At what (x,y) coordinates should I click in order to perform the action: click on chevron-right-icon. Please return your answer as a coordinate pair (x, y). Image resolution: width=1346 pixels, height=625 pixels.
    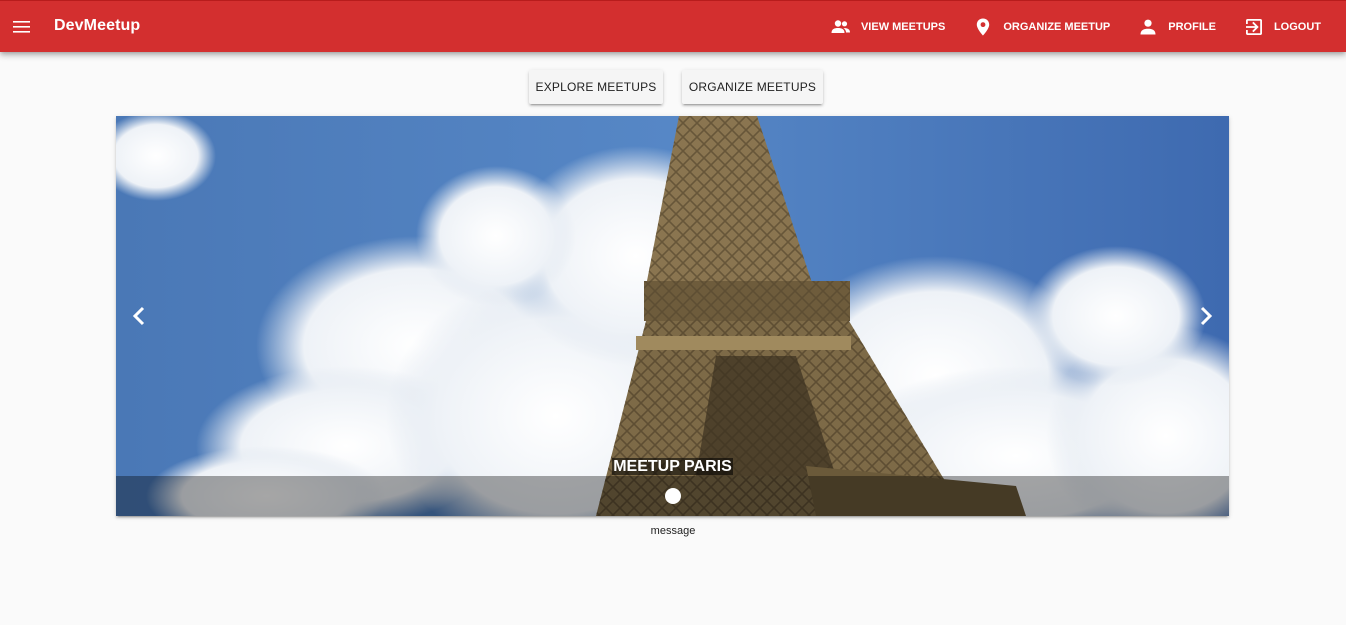
    Looking at the image, I should click on (1206, 316).